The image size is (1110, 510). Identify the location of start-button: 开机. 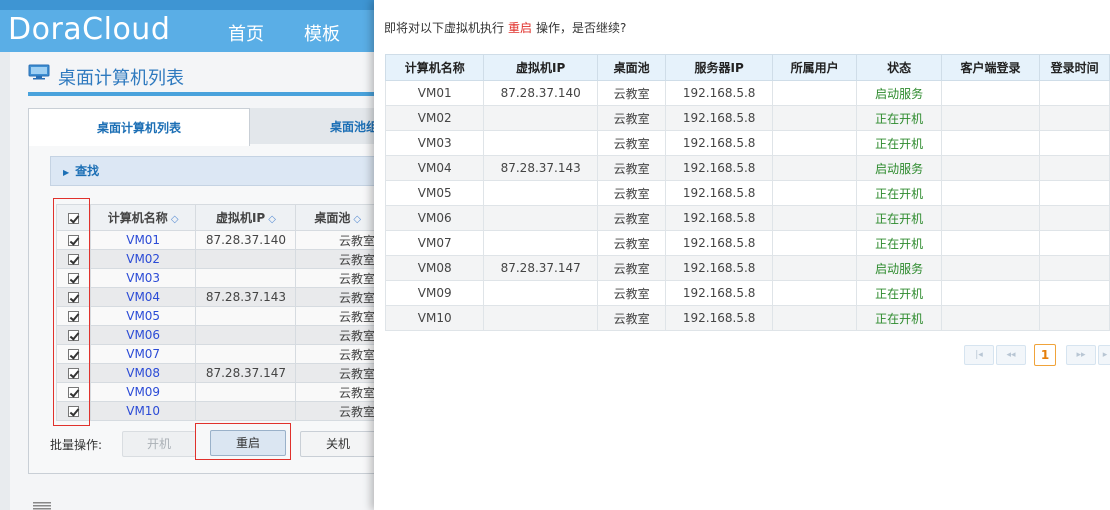
(159, 444).